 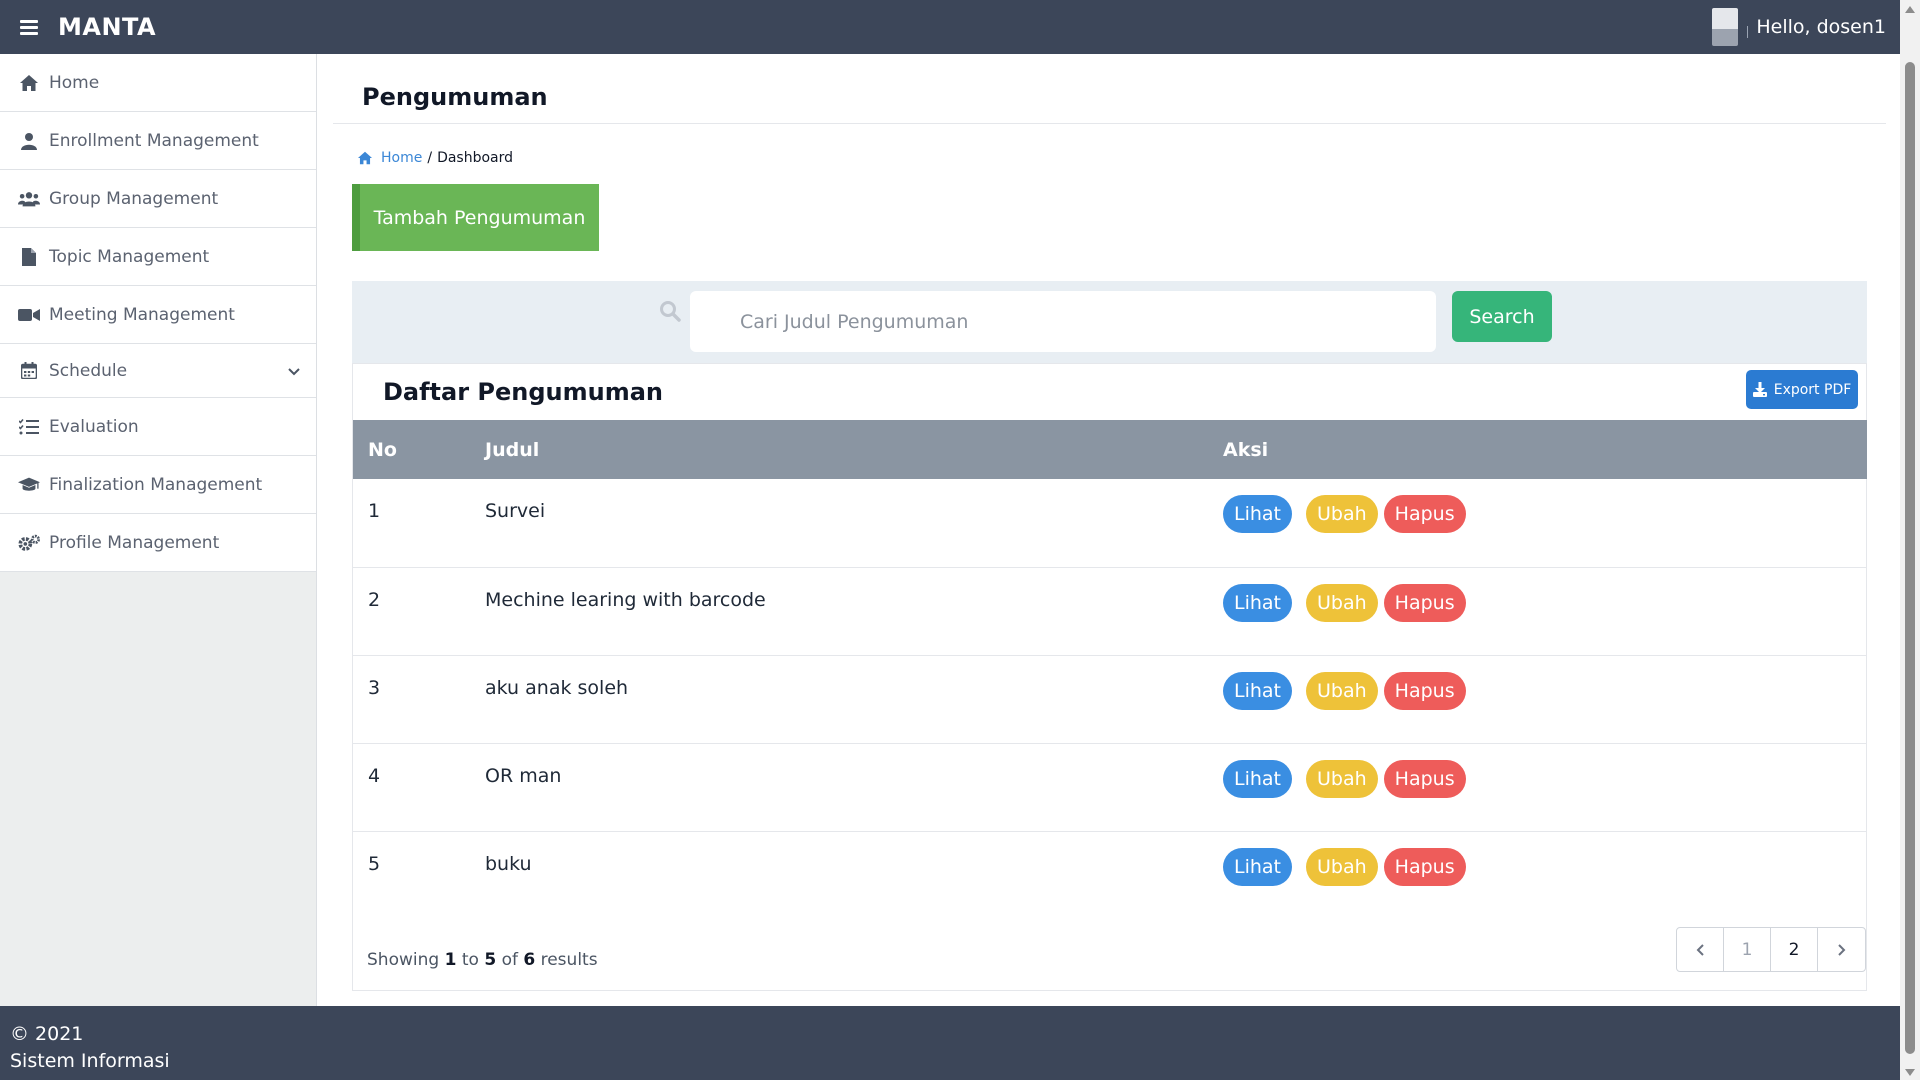 I want to click on breadcrumb-home-link: Home, so click(x=401, y=158).